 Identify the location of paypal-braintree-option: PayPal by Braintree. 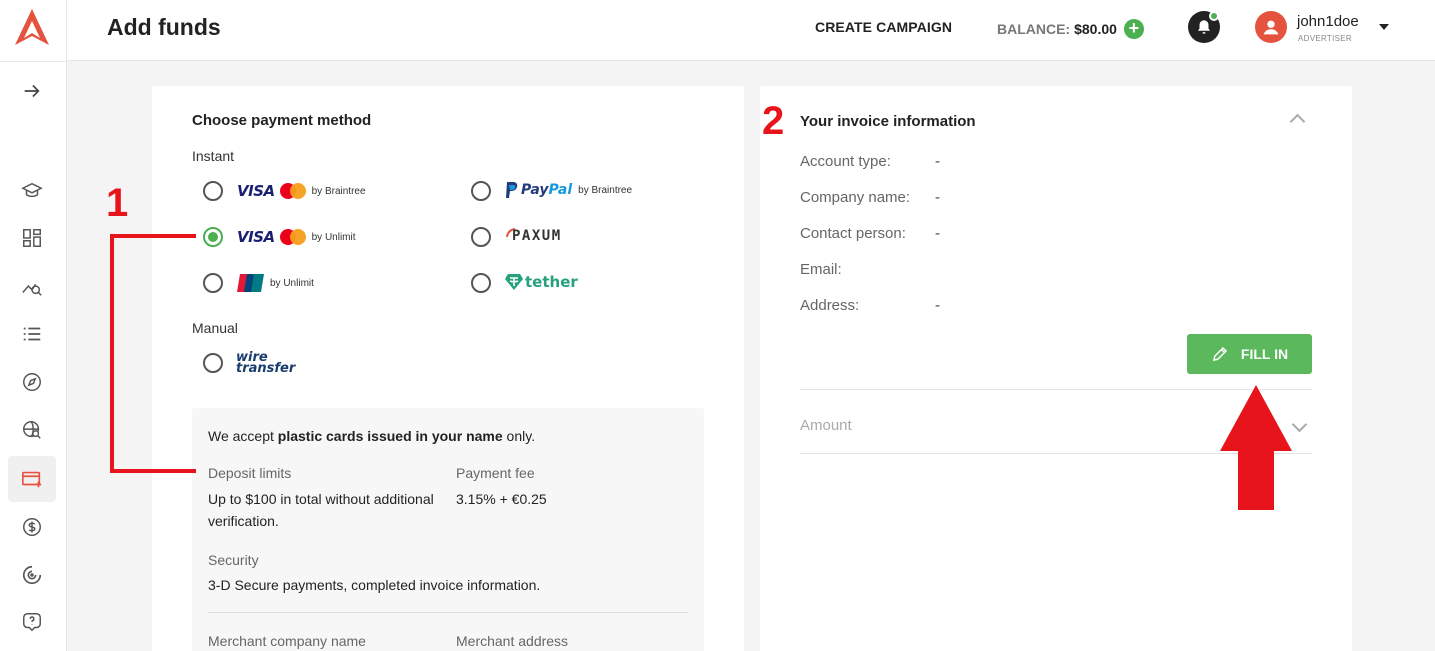
(568, 190).